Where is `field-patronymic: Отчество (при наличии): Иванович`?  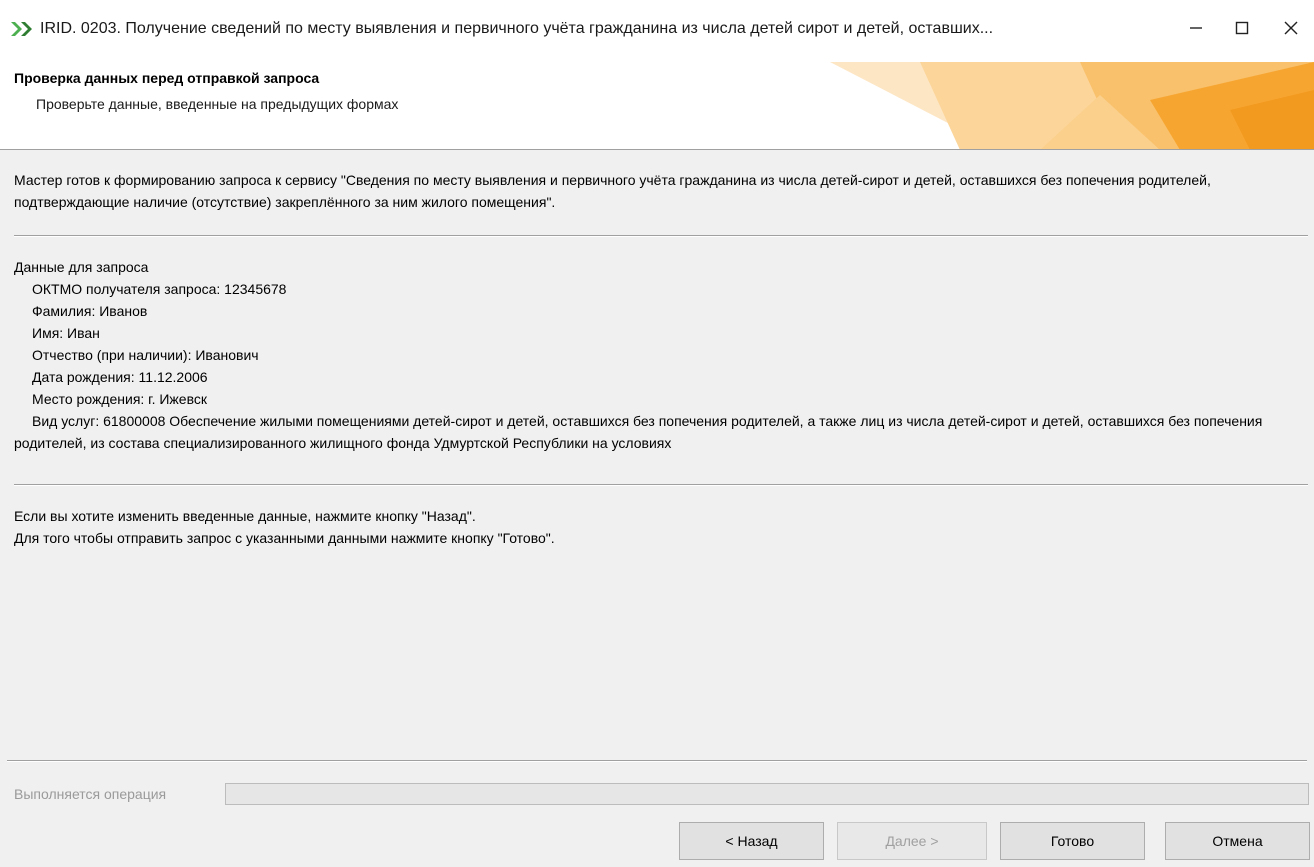
field-patronymic: Отчество (при наличии): Иванович is located at coordinates (145, 355).